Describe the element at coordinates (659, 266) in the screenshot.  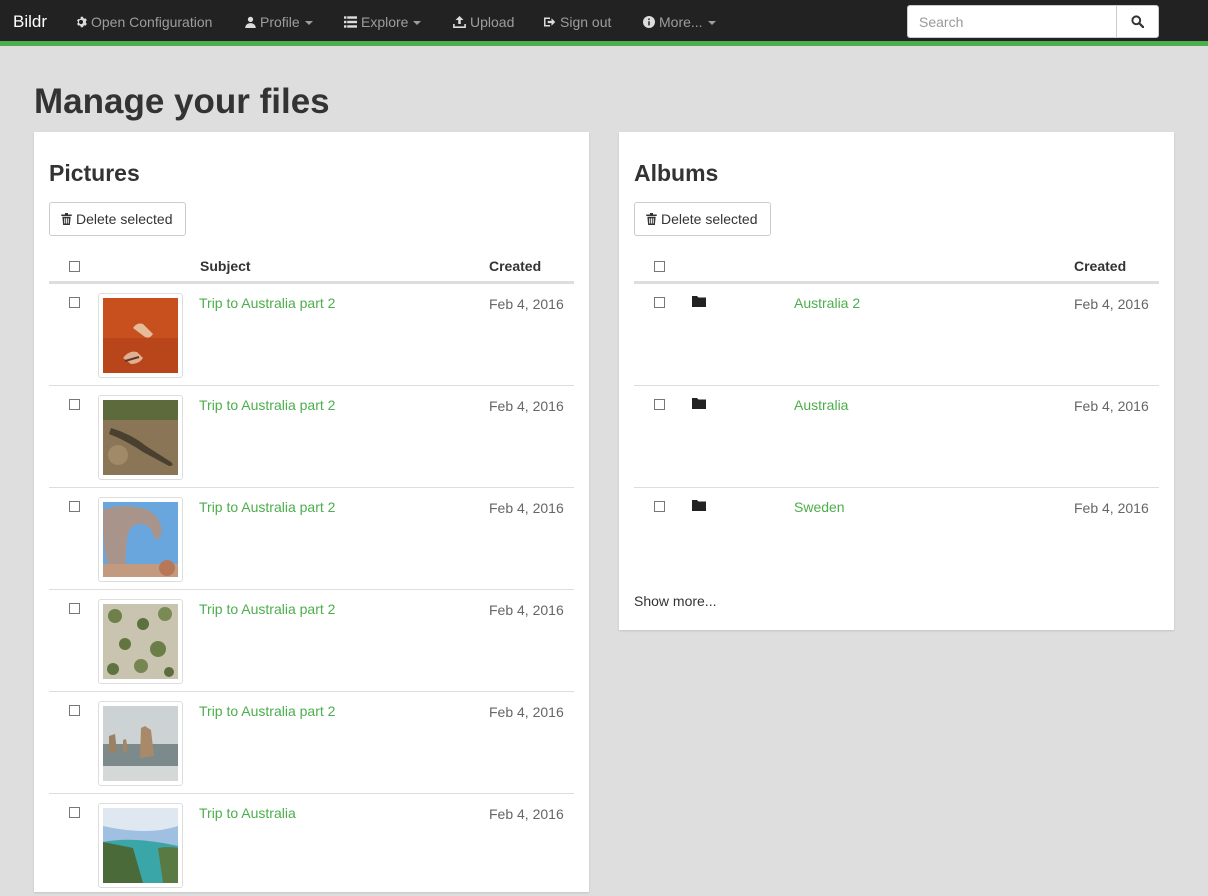
I see `select-all-albums-checkbox` at that location.